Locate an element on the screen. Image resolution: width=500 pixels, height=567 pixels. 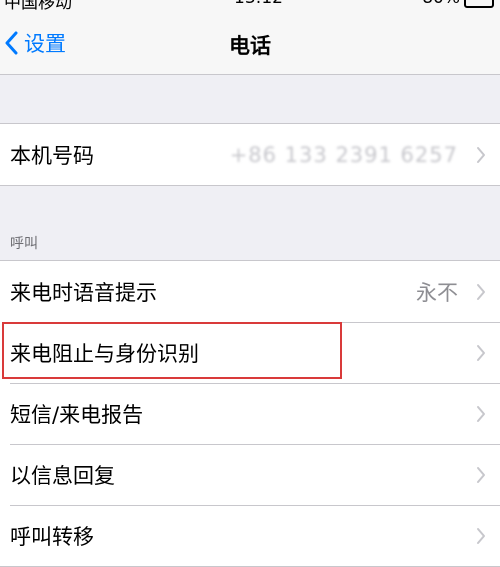
my-number-group: 本机号码 +86 133 2391 6257 is located at coordinates (250, 154).